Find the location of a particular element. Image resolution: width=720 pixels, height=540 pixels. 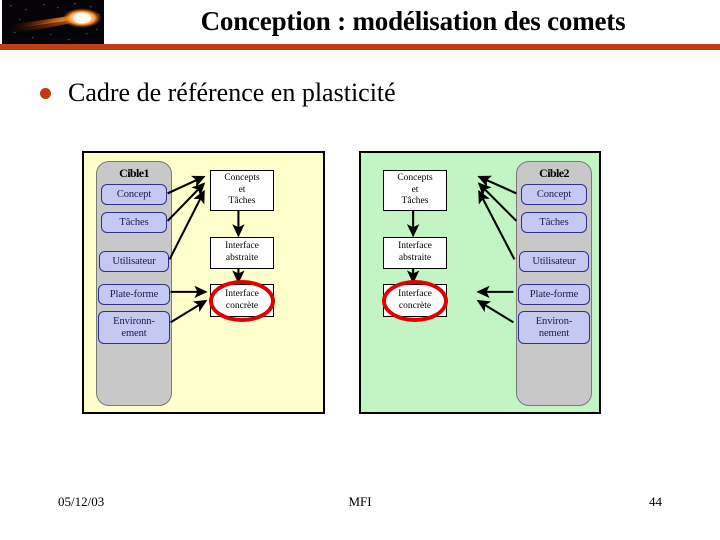

bullet-dot-icon is located at coordinates (45, 93).